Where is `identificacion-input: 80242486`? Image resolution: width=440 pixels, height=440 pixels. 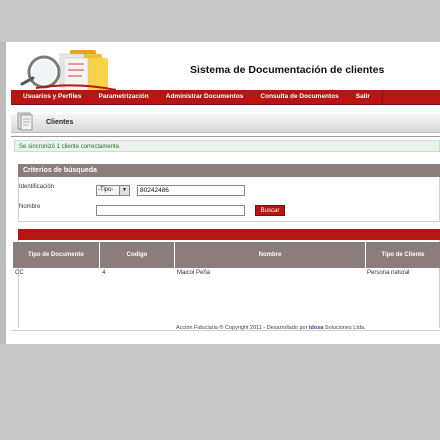
identificacion-input: 80242486 is located at coordinates (191, 190).